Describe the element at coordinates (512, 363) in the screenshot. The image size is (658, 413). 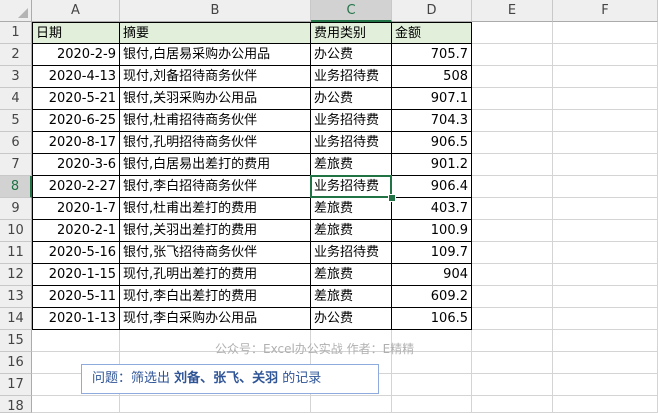
I see `cell-e16` at that location.